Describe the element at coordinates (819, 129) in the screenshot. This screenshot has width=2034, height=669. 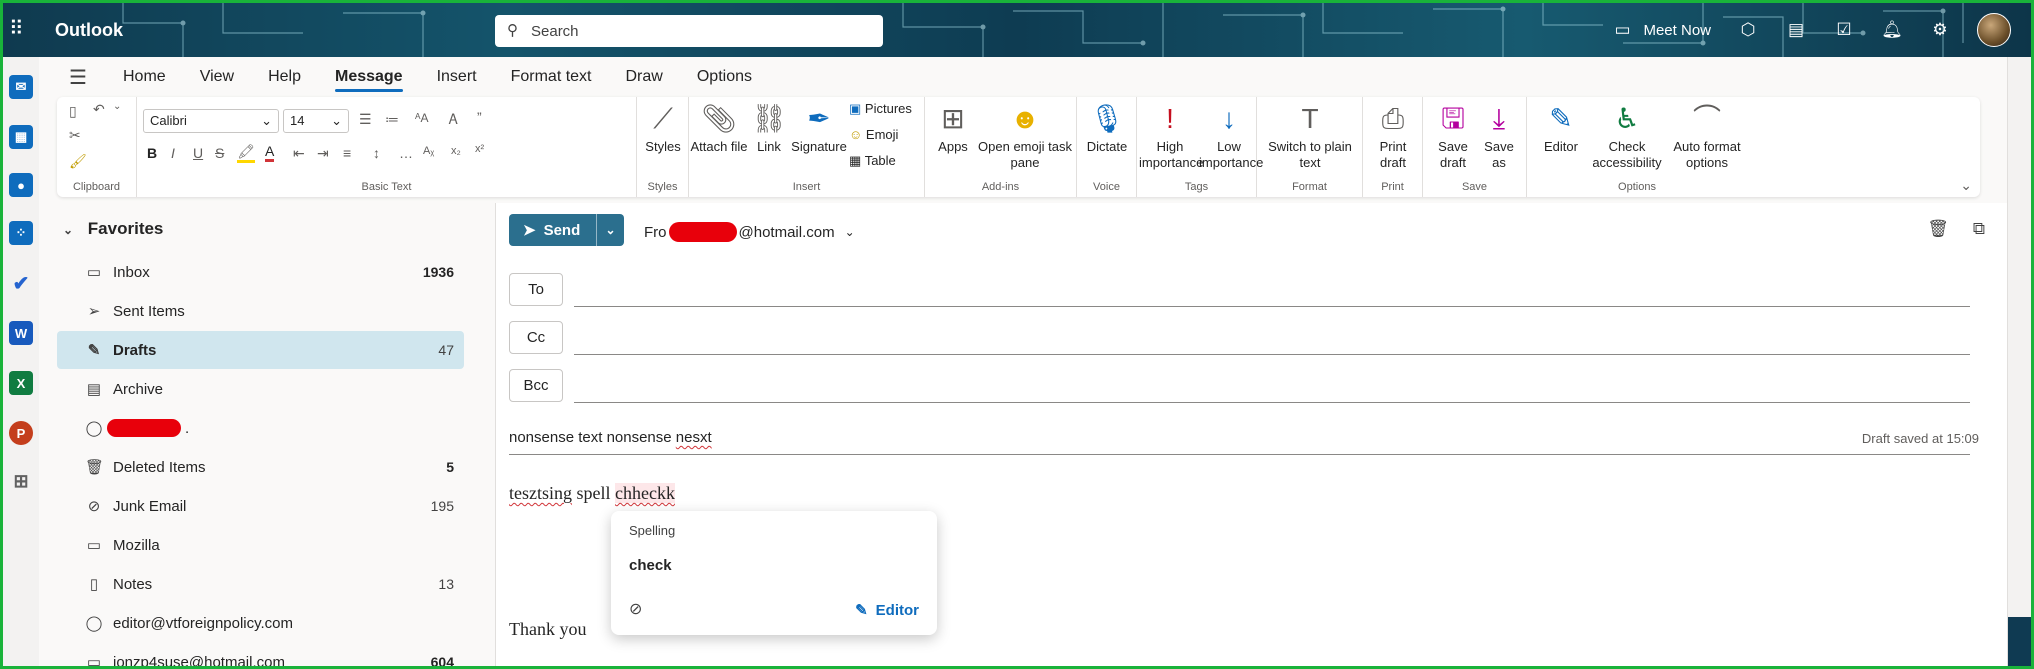
I see `signature-button: ✒ Signature` at that location.